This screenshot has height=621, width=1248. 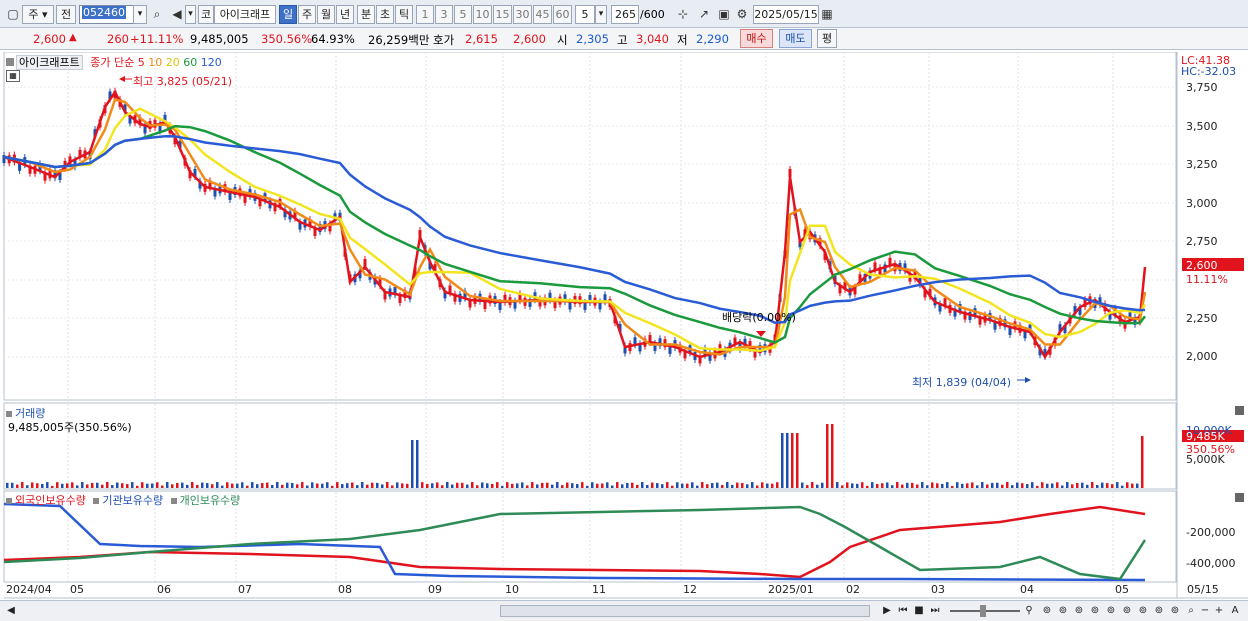 I want to click on minute-button-45: 45, so click(x=542, y=14).